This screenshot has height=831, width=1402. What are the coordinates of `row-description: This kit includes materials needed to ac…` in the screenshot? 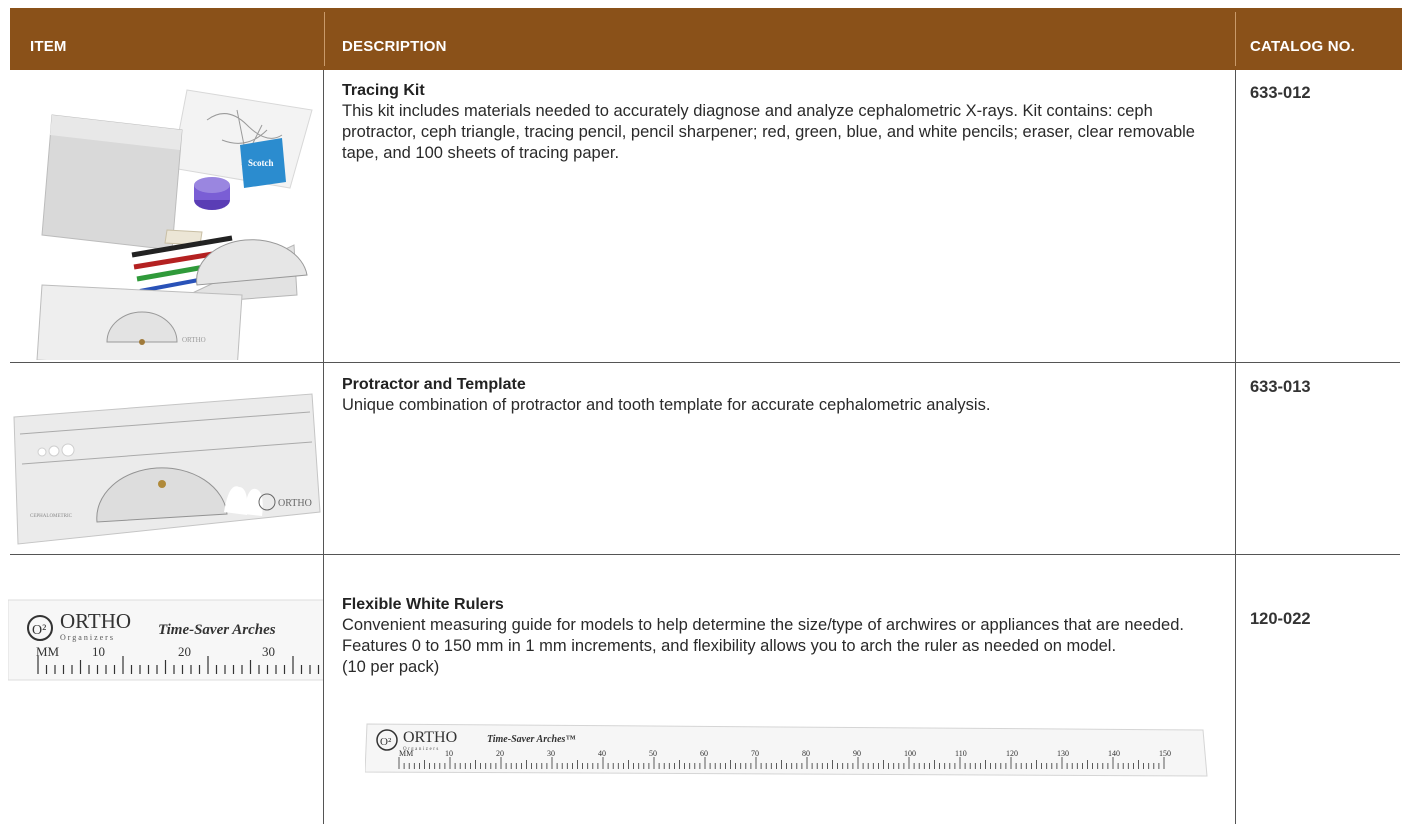 It's located at (768, 132).